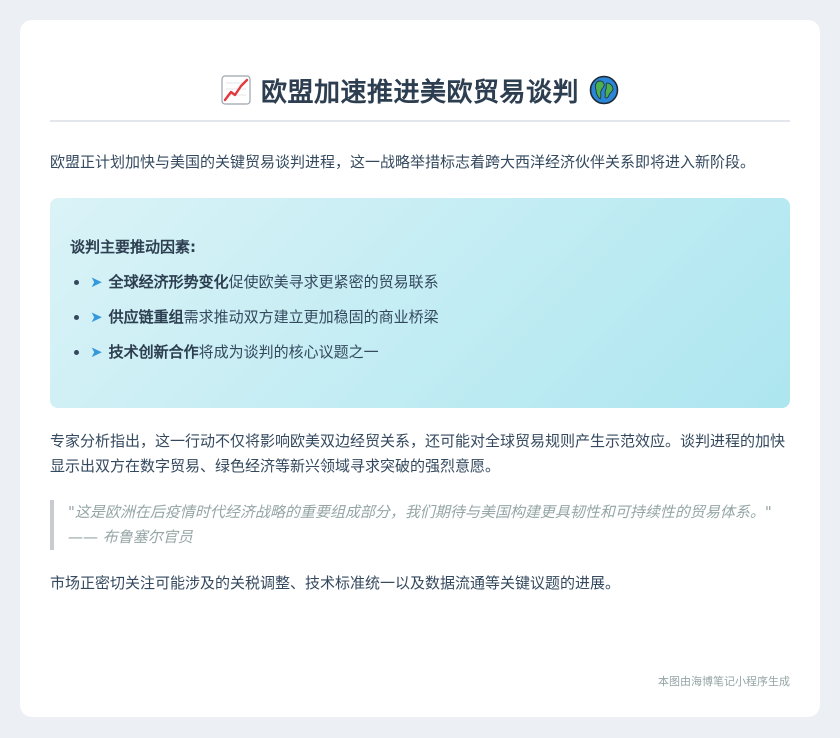 This screenshot has width=840, height=738. I want to click on quote-attribution: —— 布鲁塞尔官员, so click(130, 537).